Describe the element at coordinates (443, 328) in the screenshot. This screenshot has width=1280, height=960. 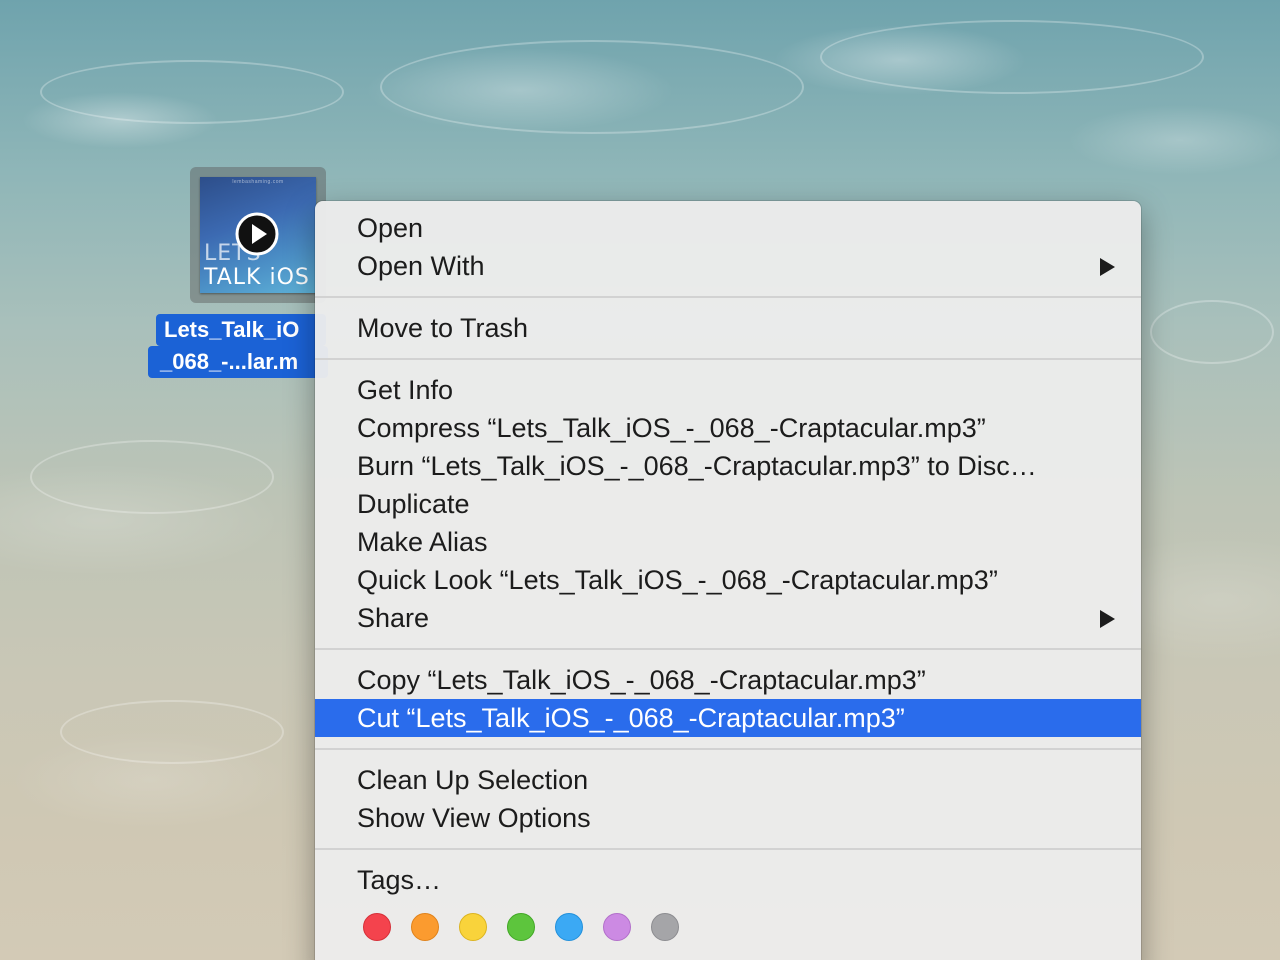
I see `menu-item-label: Move to Trash` at that location.